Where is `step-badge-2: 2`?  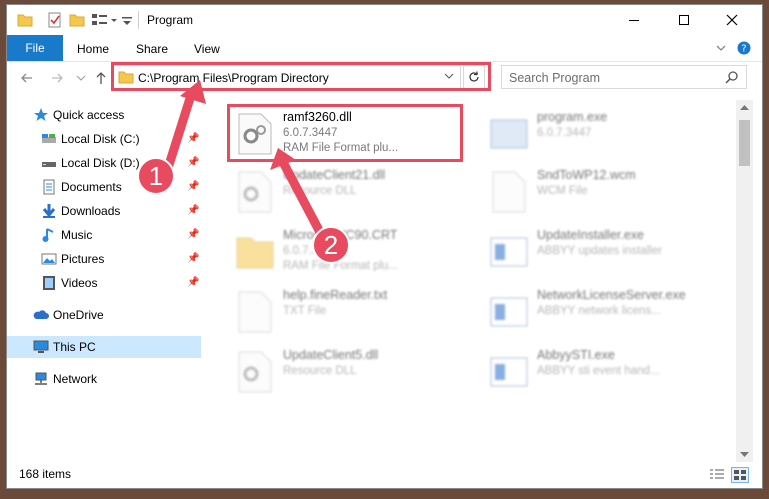
step-badge-2: 2 is located at coordinates (331, 245).